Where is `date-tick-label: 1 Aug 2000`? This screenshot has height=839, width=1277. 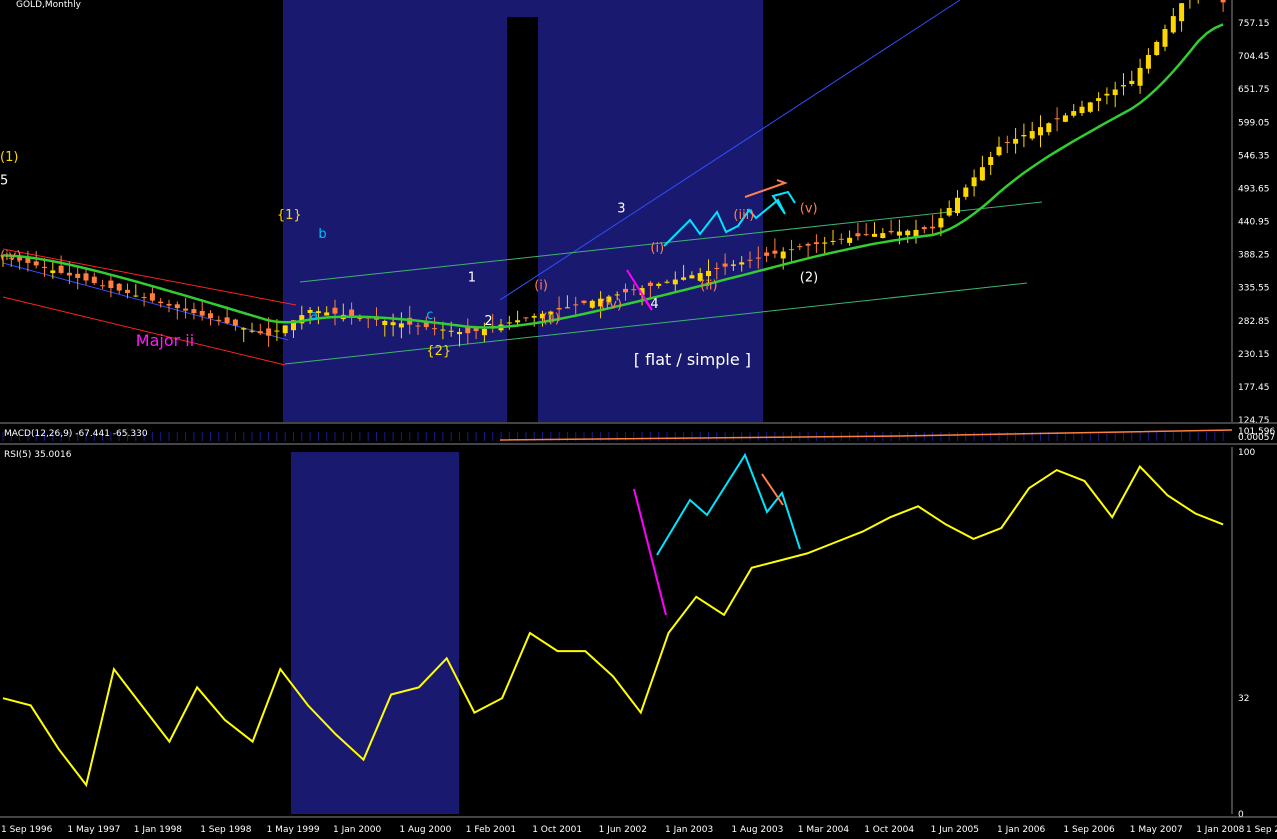
date-tick-label: 1 Aug 2000 is located at coordinates (425, 830).